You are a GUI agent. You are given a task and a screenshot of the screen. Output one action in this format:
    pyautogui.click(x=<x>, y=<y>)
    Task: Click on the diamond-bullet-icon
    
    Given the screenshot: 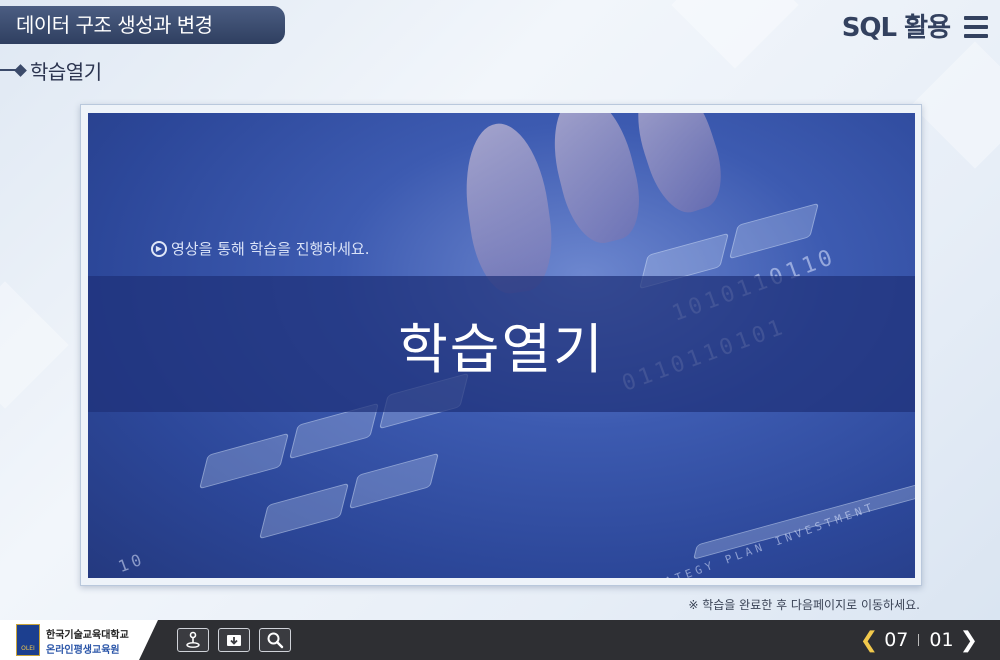 What is the action you would take?
    pyautogui.click(x=20, y=70)
    